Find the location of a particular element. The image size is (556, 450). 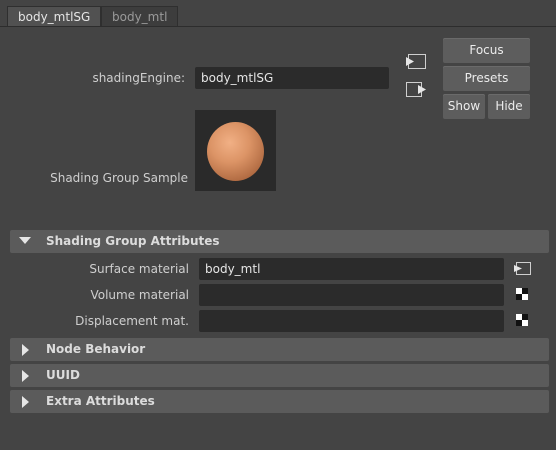

shading-group-sample-swatch is located at coordinates (235, 150).